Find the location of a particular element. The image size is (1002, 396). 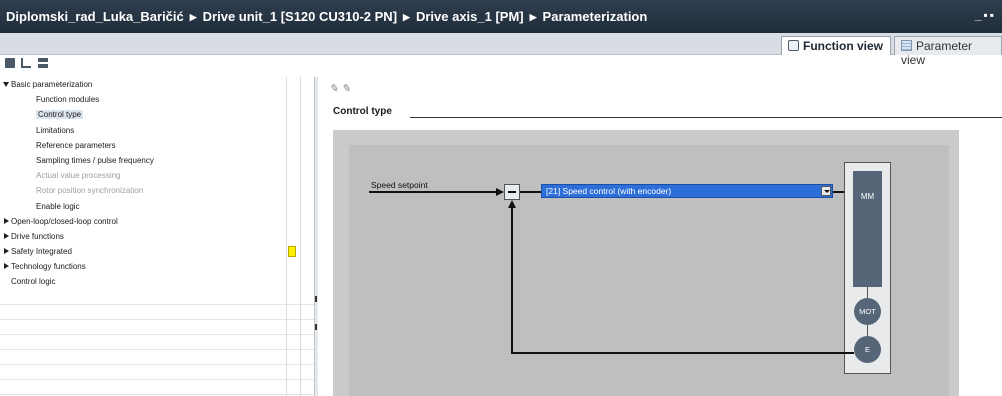

tree-item-label: Enable logic is located at coordinates (58, 206).